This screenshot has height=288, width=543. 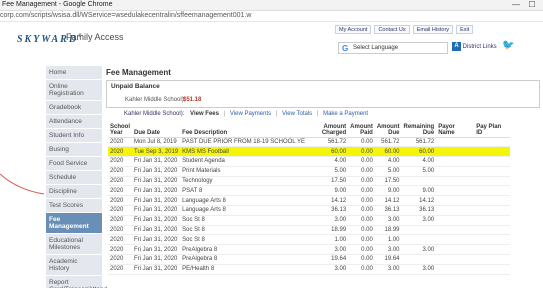 I want to click on sidebar-item-food-service: Food Service, so click(x=74, y=164).